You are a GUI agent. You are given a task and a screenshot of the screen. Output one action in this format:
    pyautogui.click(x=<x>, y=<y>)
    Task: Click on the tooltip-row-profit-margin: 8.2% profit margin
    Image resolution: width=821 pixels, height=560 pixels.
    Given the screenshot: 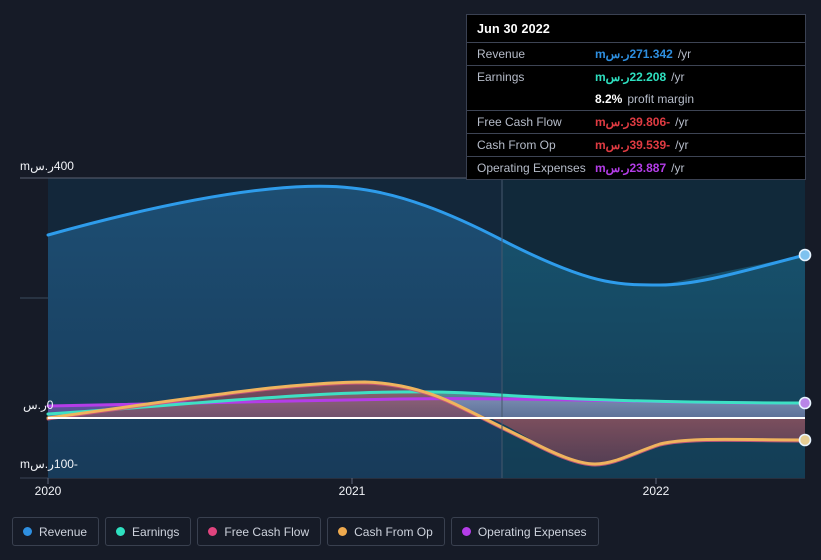 What is the action you would take?
    pyautogui.click(x=636, y=99)
    